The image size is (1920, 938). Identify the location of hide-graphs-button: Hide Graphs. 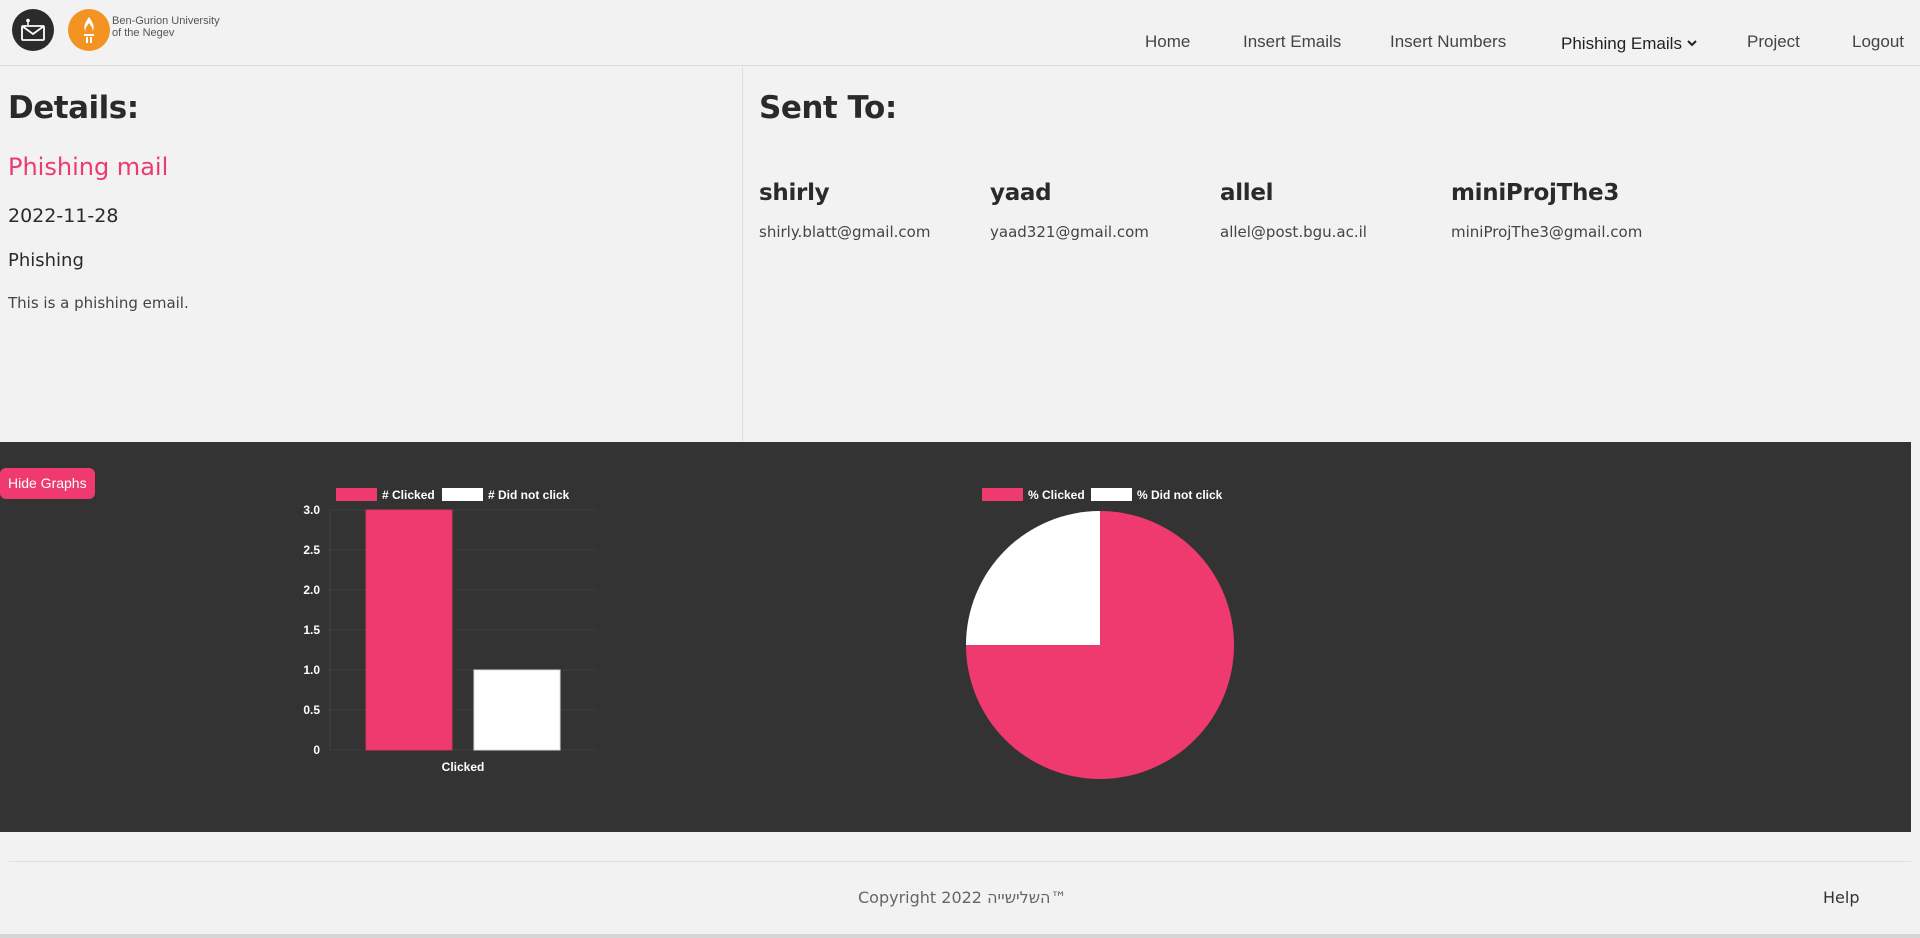
(47, 483).